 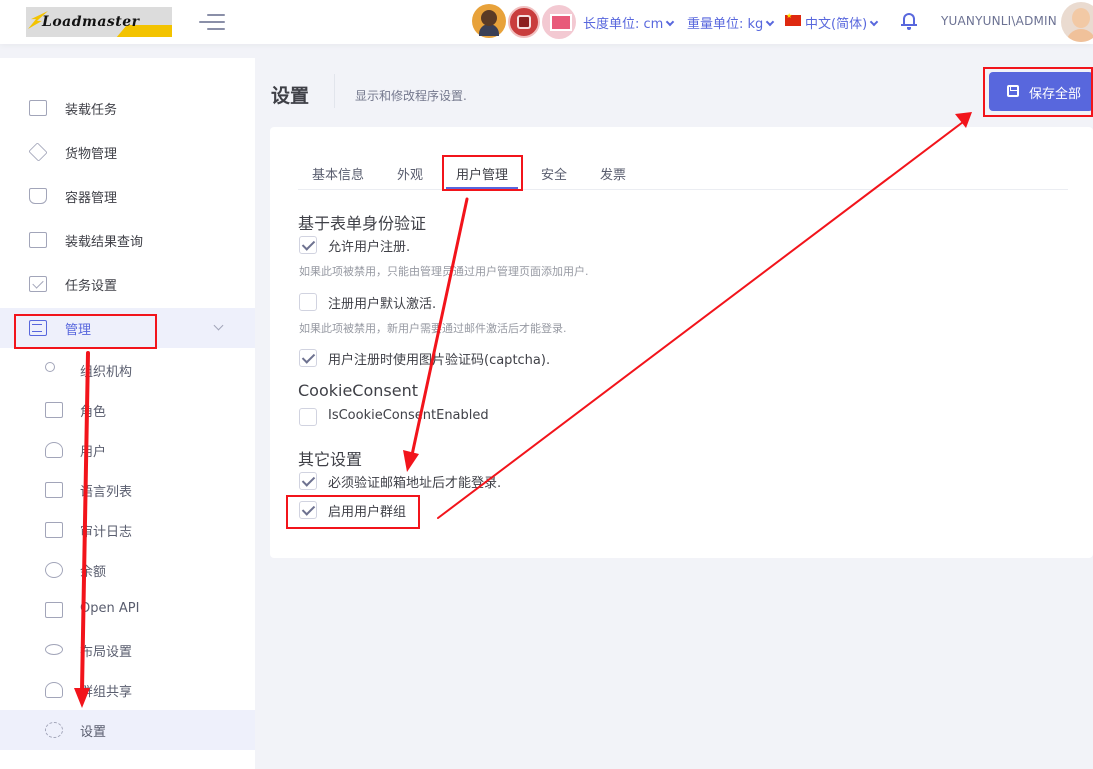 What do you see at coordinates (127, 284) in the screenshot?
I see `sidebar-item-task-settings: 任务设置` at bounding box center [127, 284].